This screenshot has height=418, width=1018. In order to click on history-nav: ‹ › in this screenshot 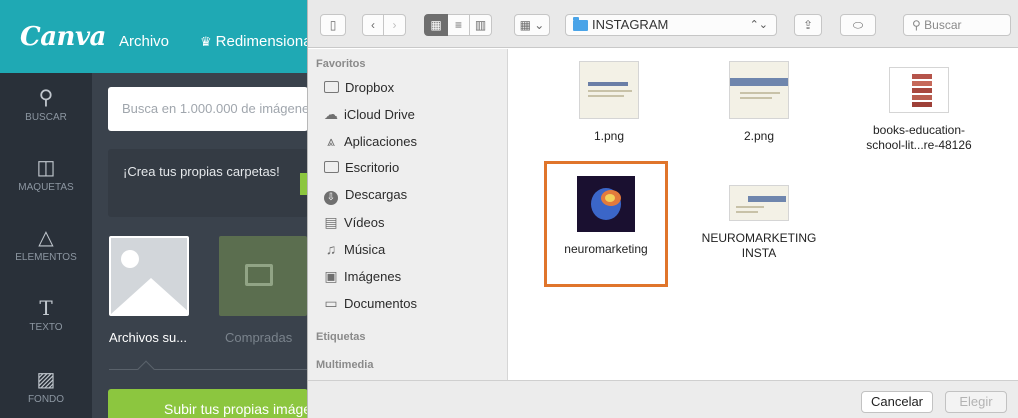, I will do `click(384, 25)`.